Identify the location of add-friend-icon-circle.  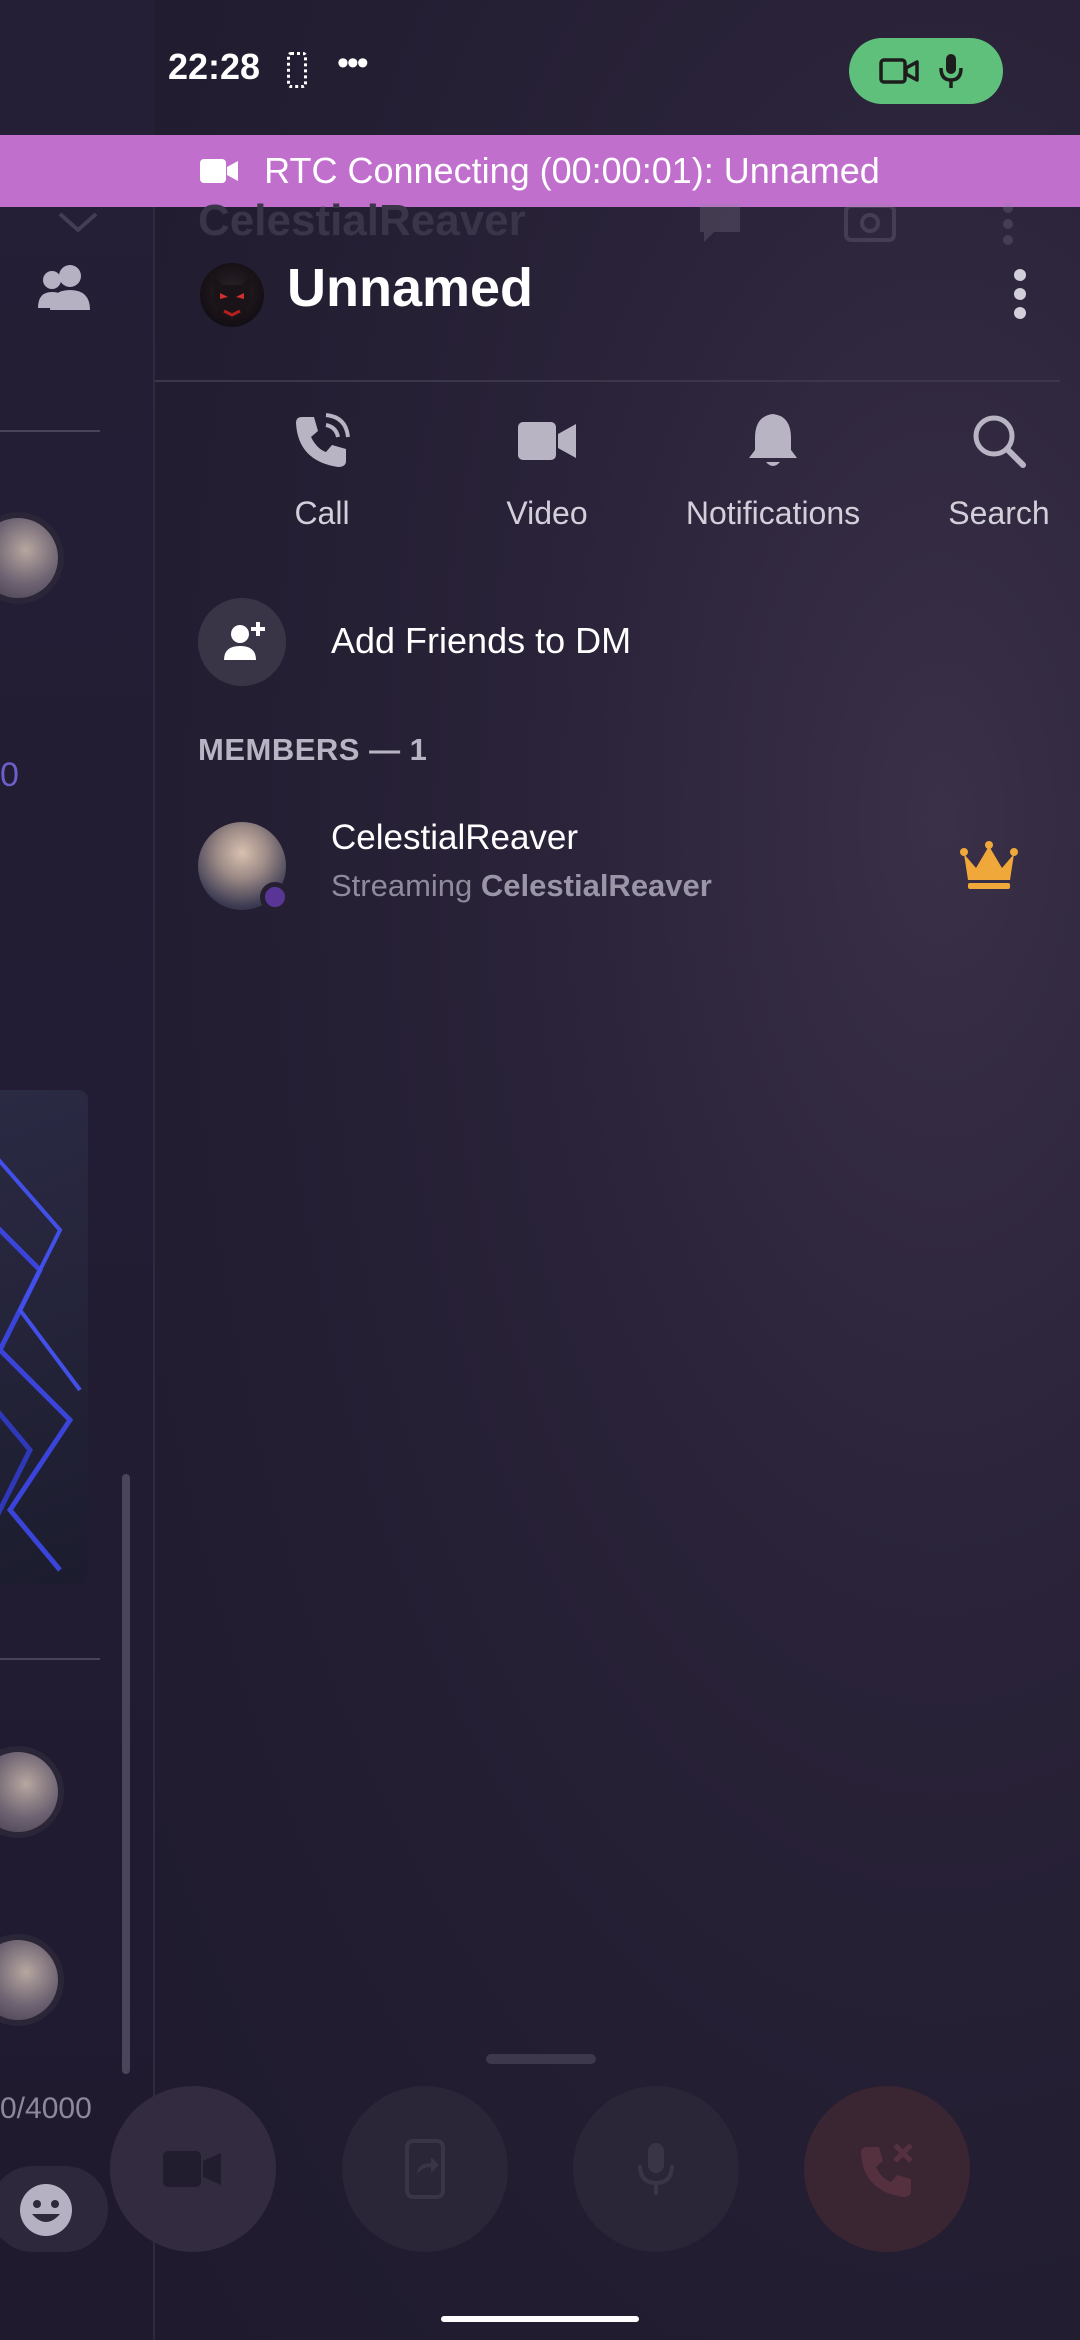
(242, 642).